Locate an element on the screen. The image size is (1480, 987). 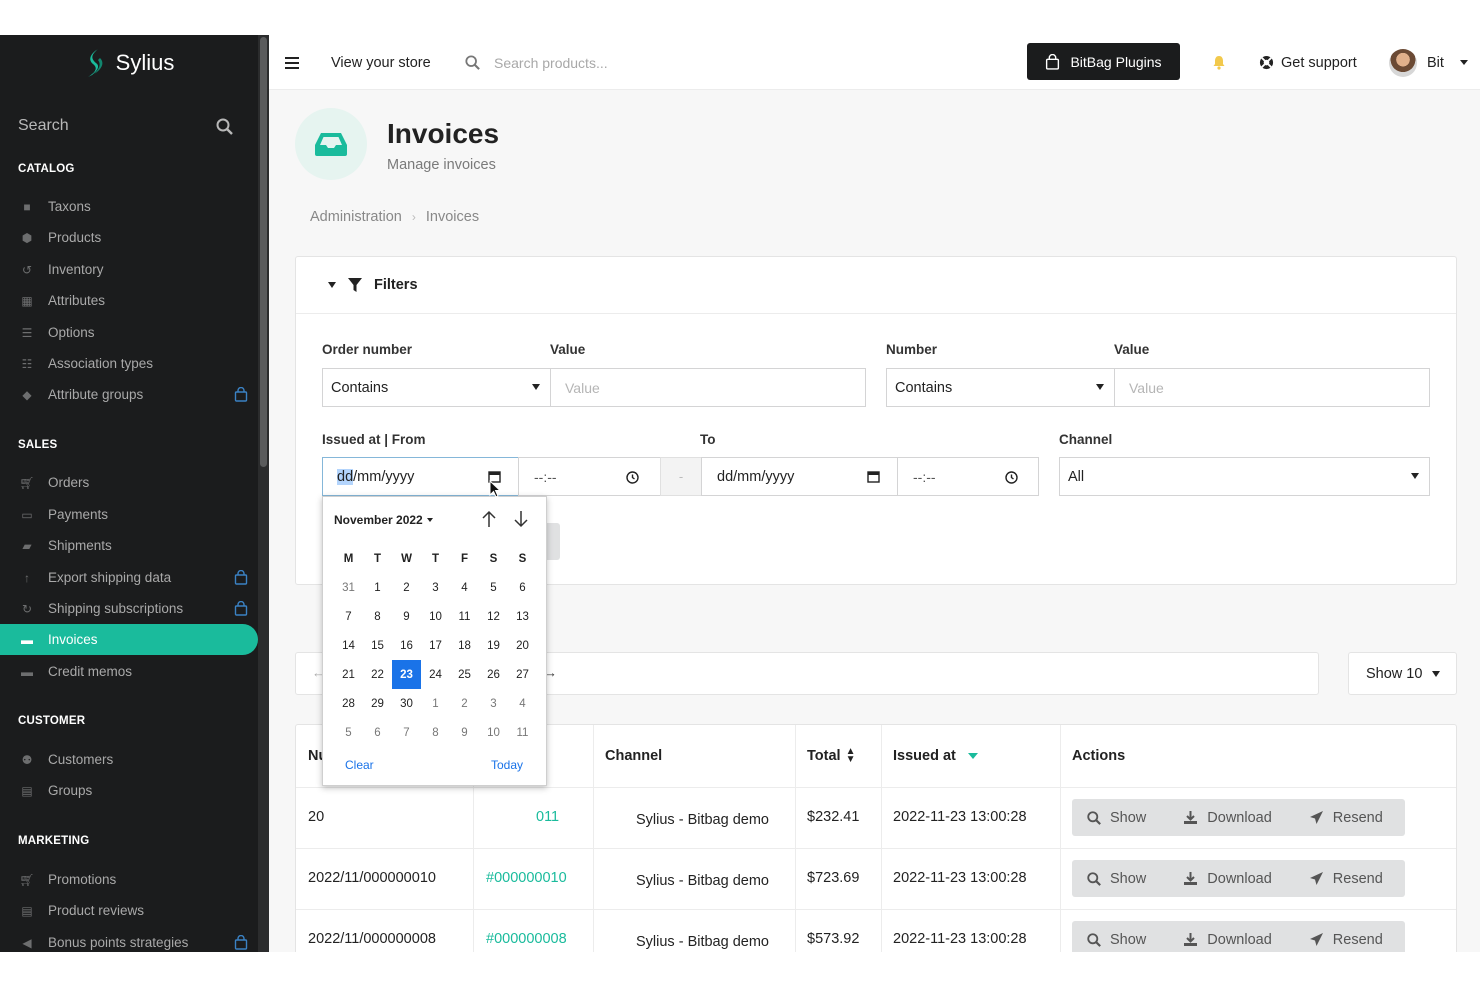
sidebar-scrollbar-thumb is located at coordinates (263, 252).